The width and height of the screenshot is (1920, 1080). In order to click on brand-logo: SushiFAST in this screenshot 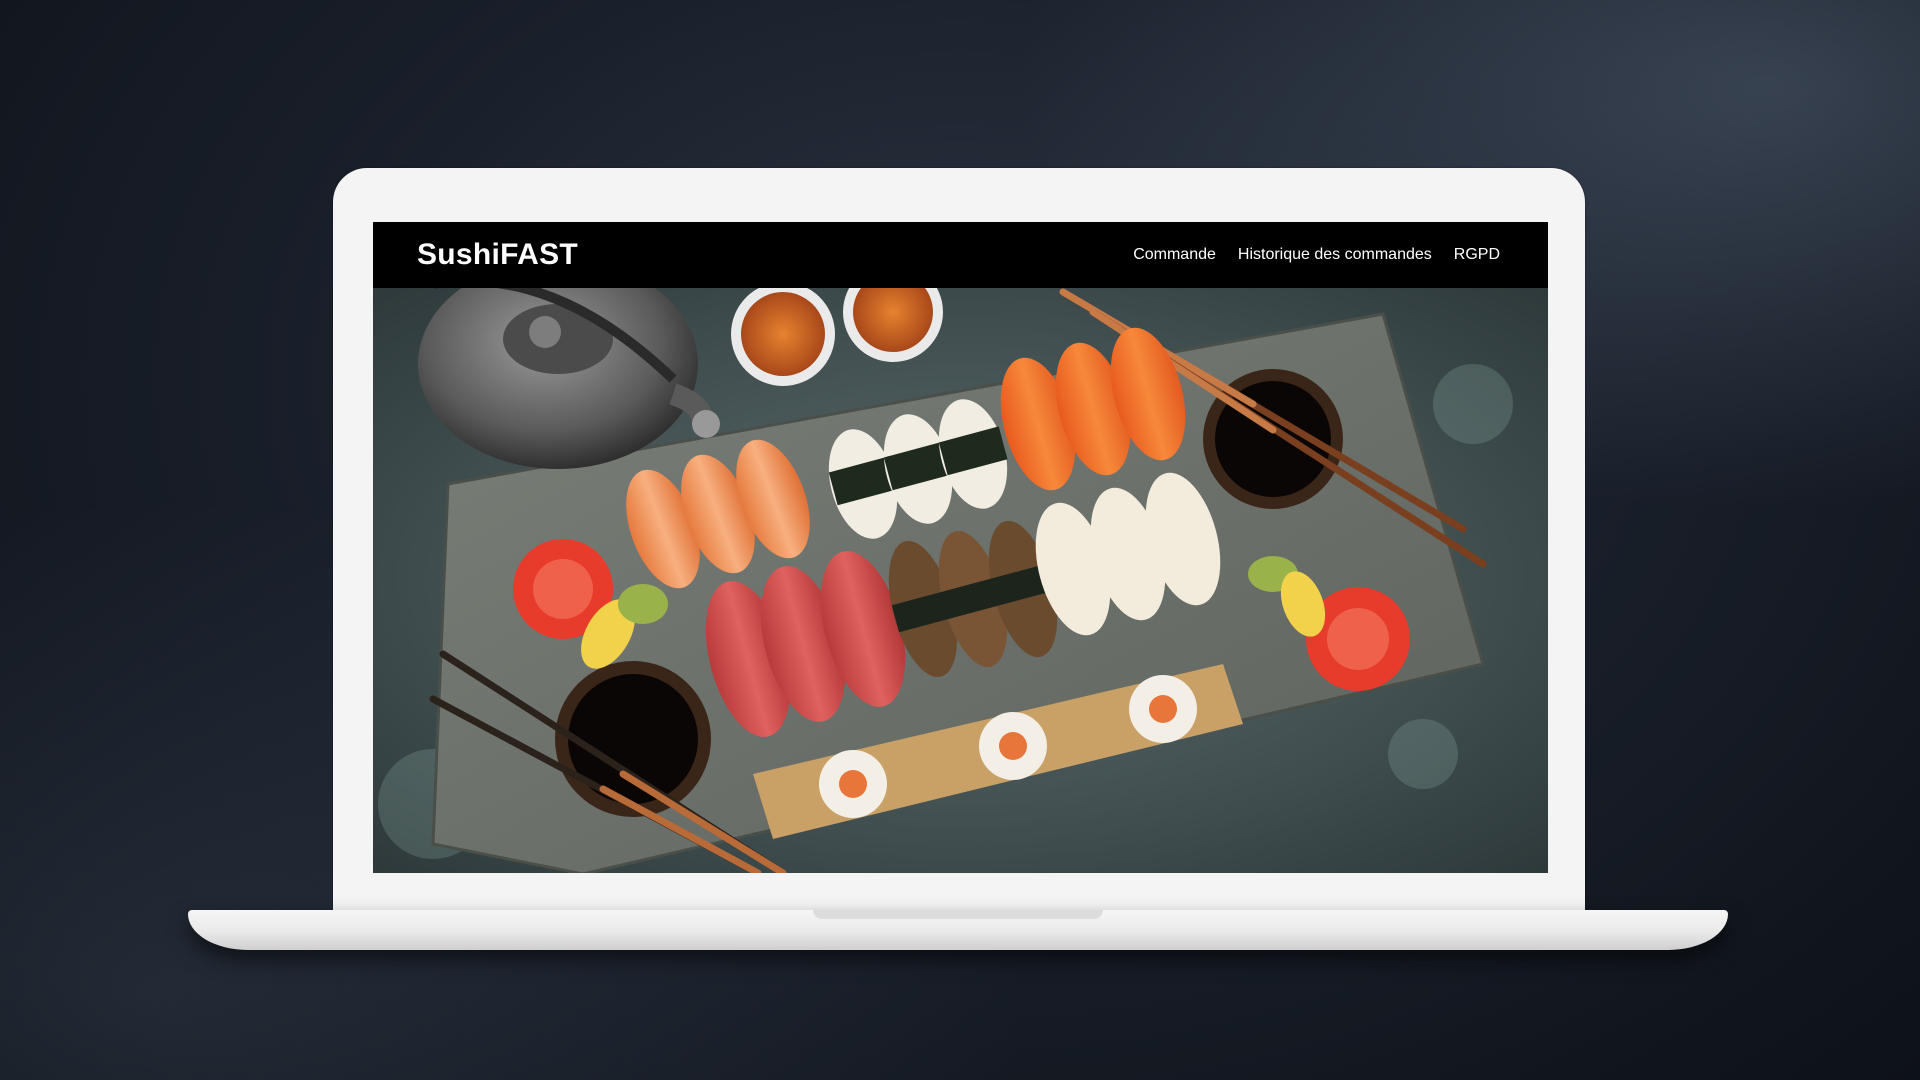, I will do `click(497, 255)`.